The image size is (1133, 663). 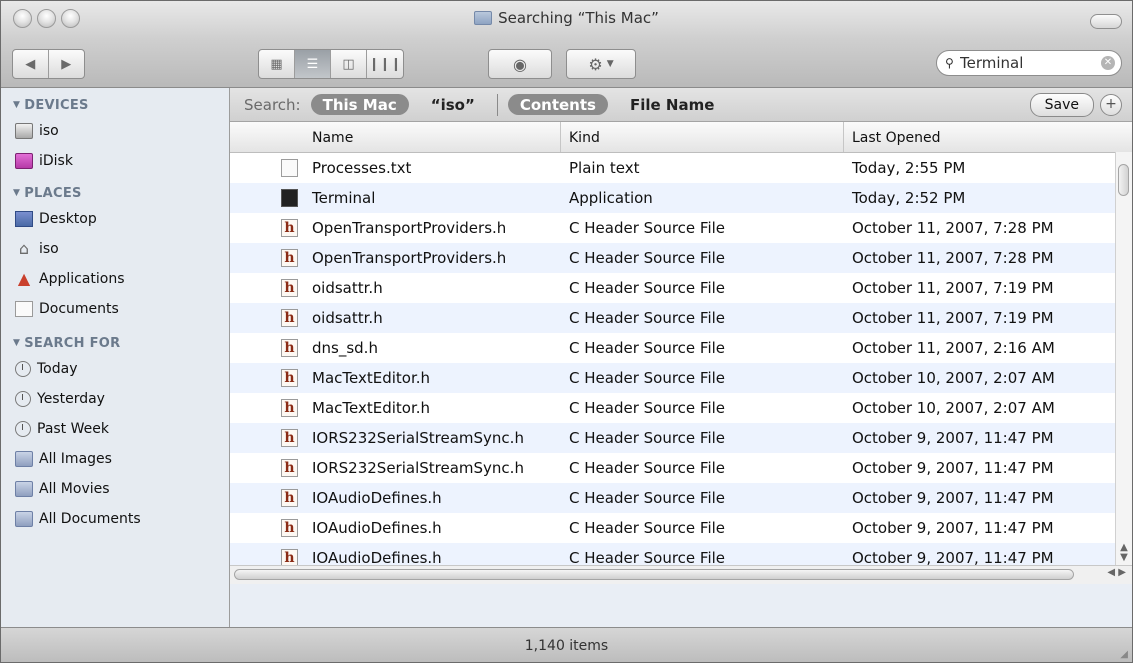 What do you see at coordinates (24, 489) in the screenshot?
I see `smart-folder-icon` at bounding box center [24, 489].